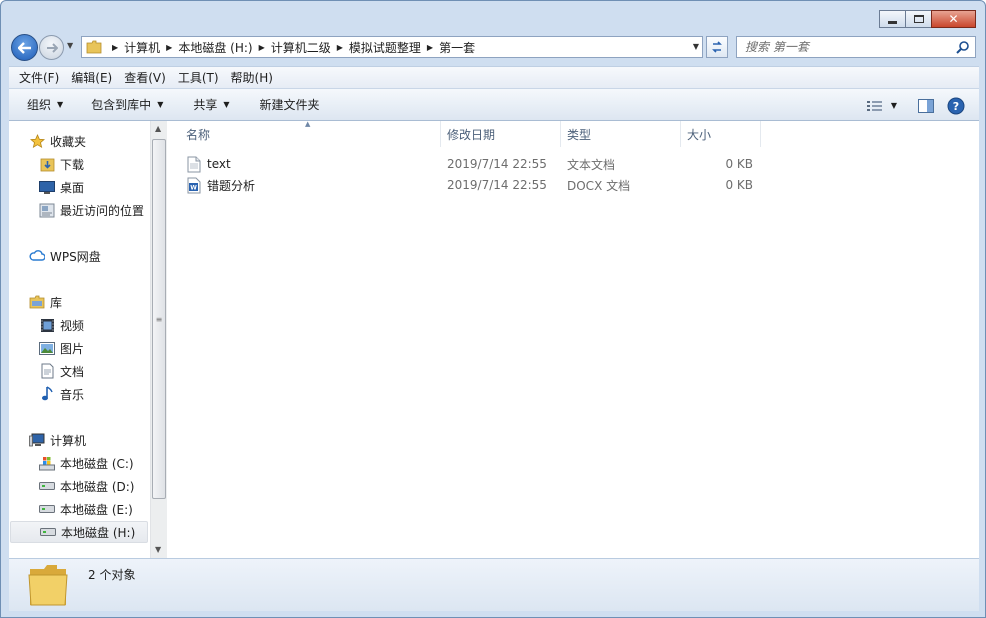  Describe the element at coordinates (892, 22) in the screenshot. I see `minimize-icon` at that location.